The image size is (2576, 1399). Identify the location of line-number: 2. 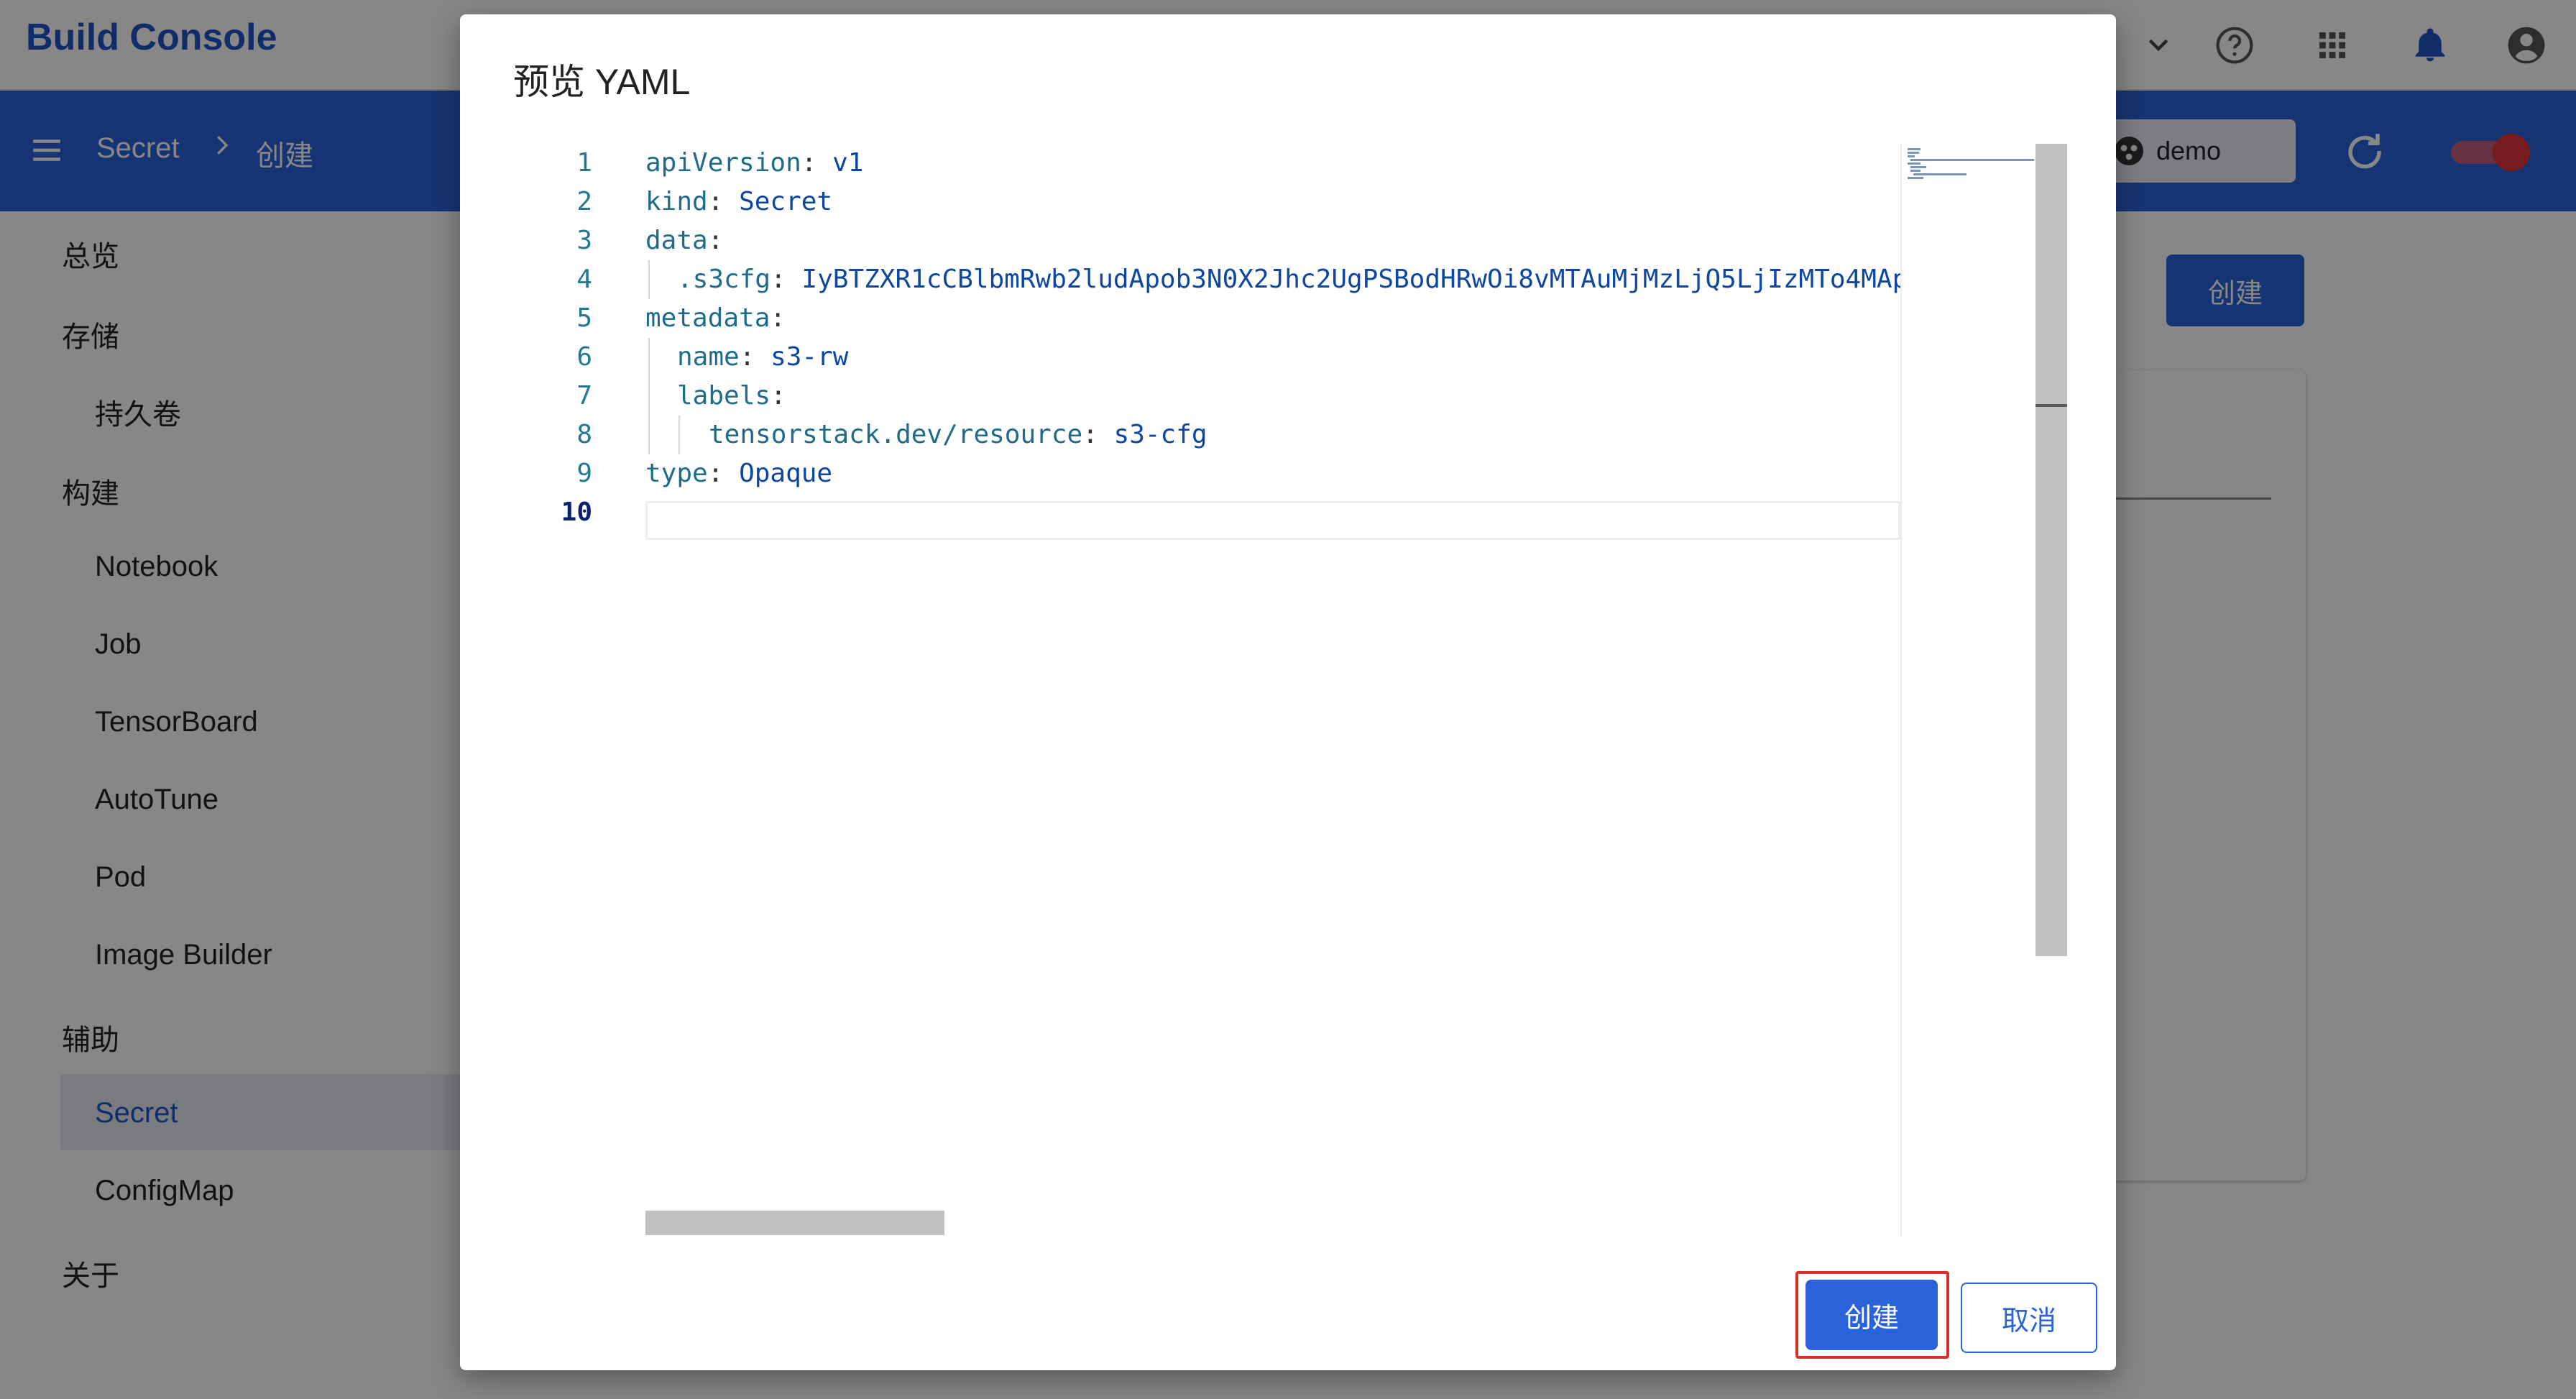
(584, 202).